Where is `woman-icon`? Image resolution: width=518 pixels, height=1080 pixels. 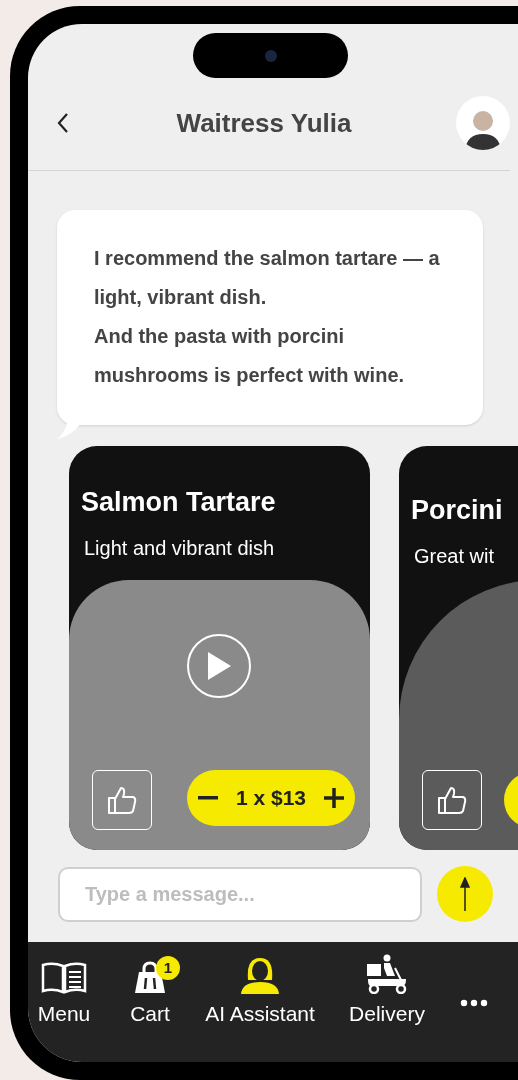 woman-icon is located at coordinates (260, 975).